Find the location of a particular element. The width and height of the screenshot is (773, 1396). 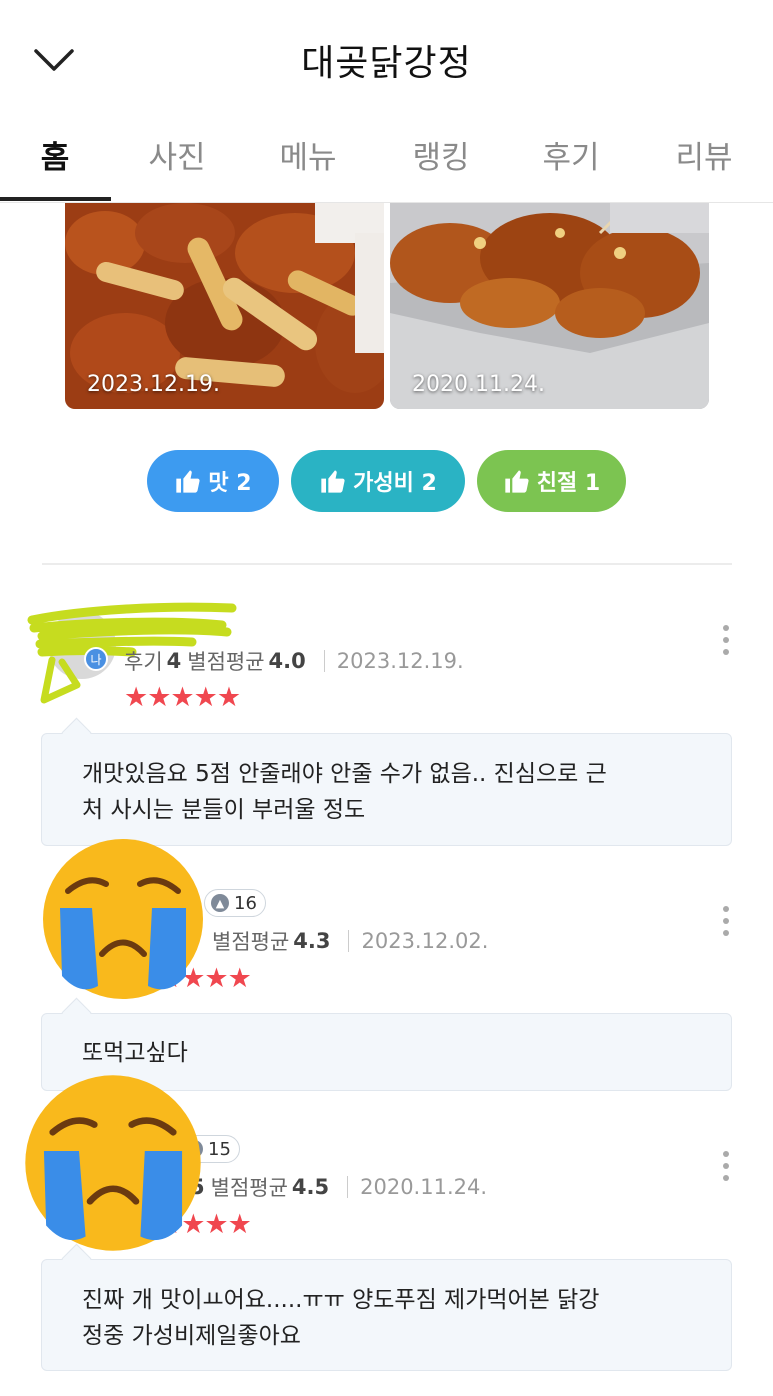

level-number: 16 is located at coordinates (245, 903).